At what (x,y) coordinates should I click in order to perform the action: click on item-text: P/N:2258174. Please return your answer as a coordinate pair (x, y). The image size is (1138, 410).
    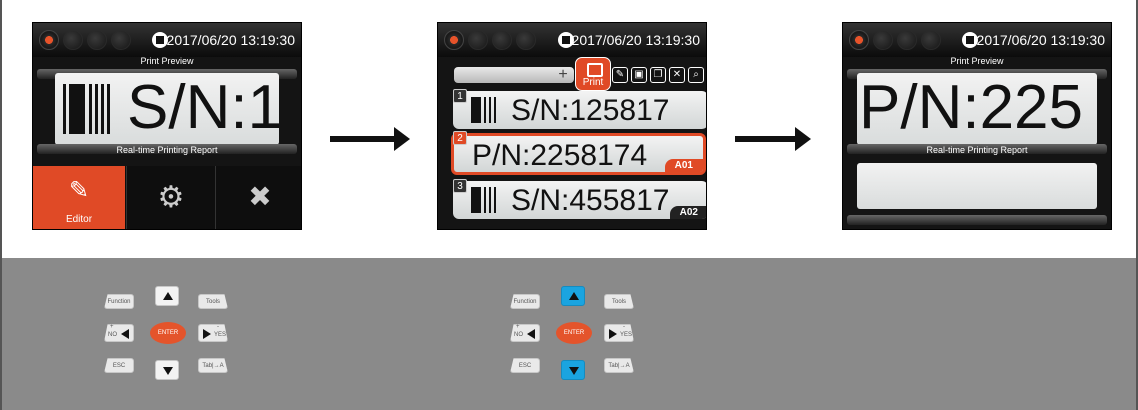
    Looking at the image, I should click on (560, 155).